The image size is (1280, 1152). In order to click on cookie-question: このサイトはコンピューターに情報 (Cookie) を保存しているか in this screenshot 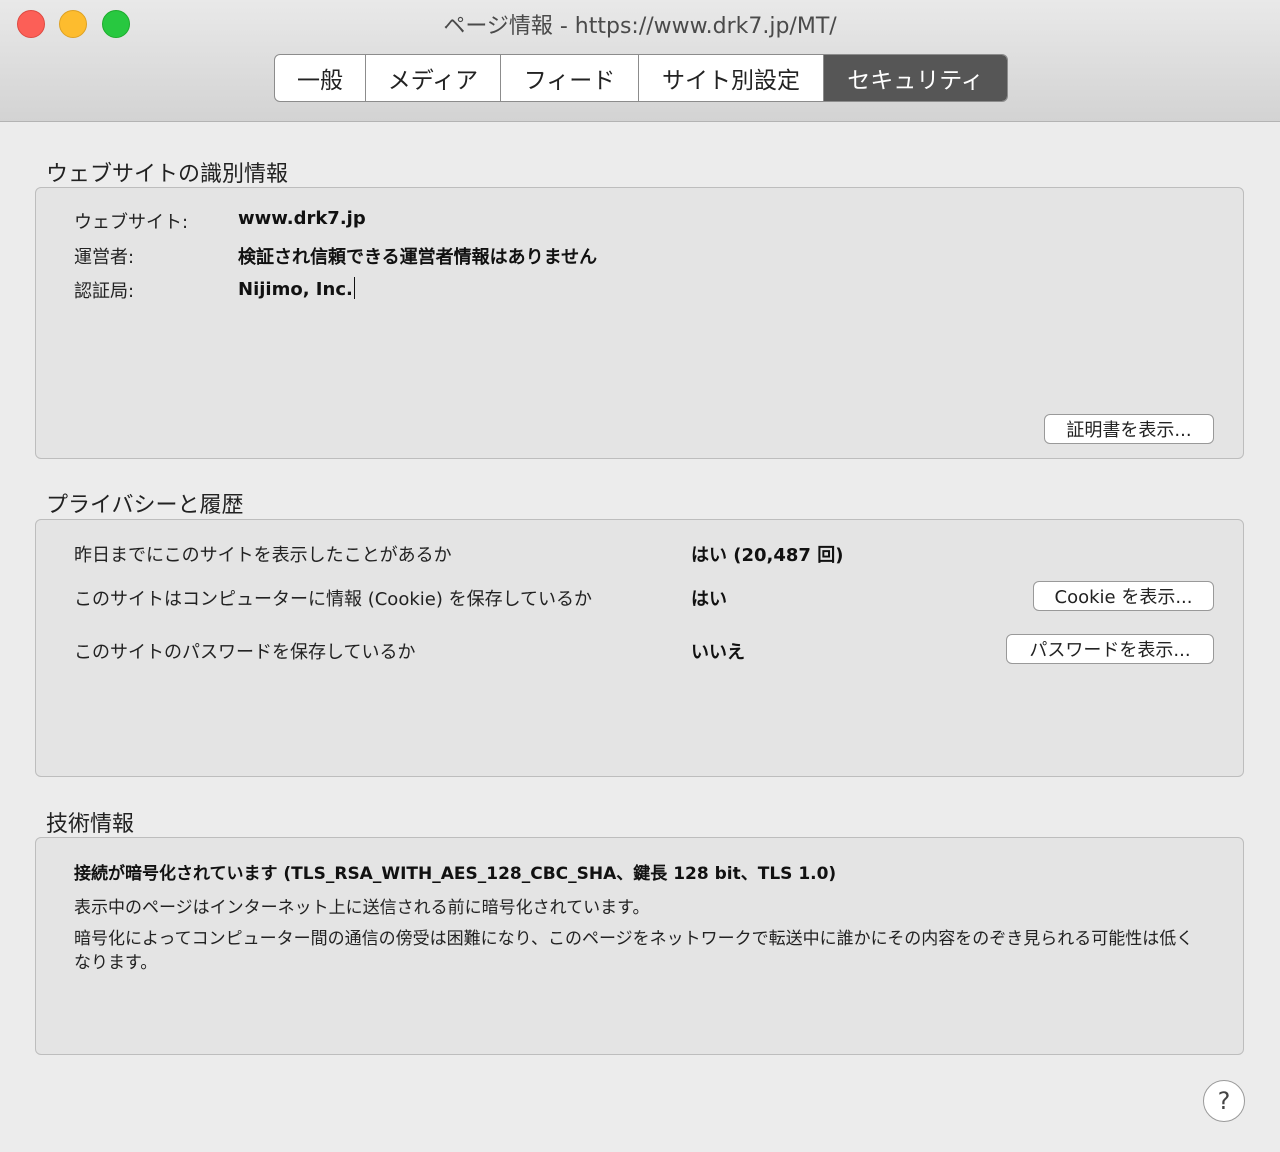, I will do `click(333, 599)`.